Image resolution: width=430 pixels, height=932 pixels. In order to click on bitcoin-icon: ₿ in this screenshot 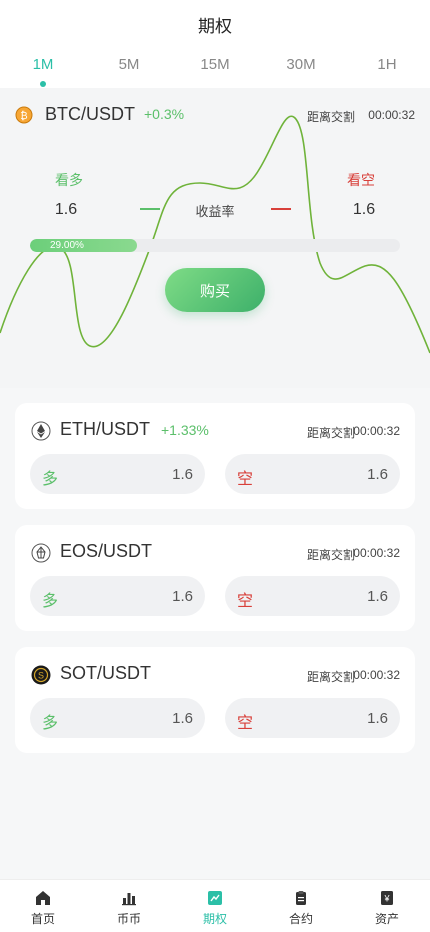, I will do `click(24, 115)`.